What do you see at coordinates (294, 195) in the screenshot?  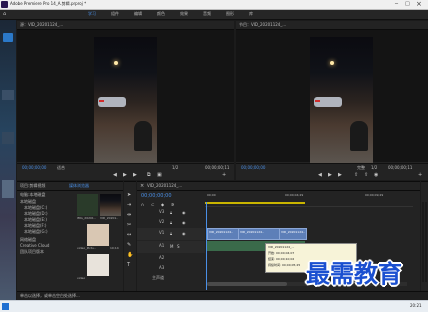 I see `ruler-label: 00;00;04;29` at bounding box center [294, 195].